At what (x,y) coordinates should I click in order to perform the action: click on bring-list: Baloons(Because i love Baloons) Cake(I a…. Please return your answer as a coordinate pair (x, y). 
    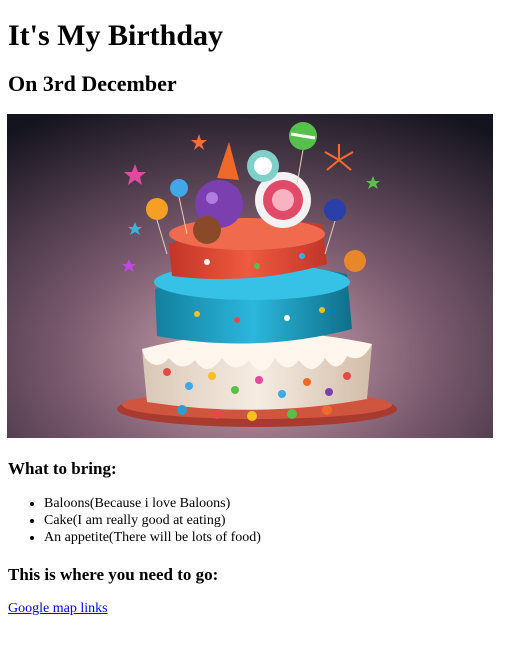
    Looking at the image, I should click on (134, 520).